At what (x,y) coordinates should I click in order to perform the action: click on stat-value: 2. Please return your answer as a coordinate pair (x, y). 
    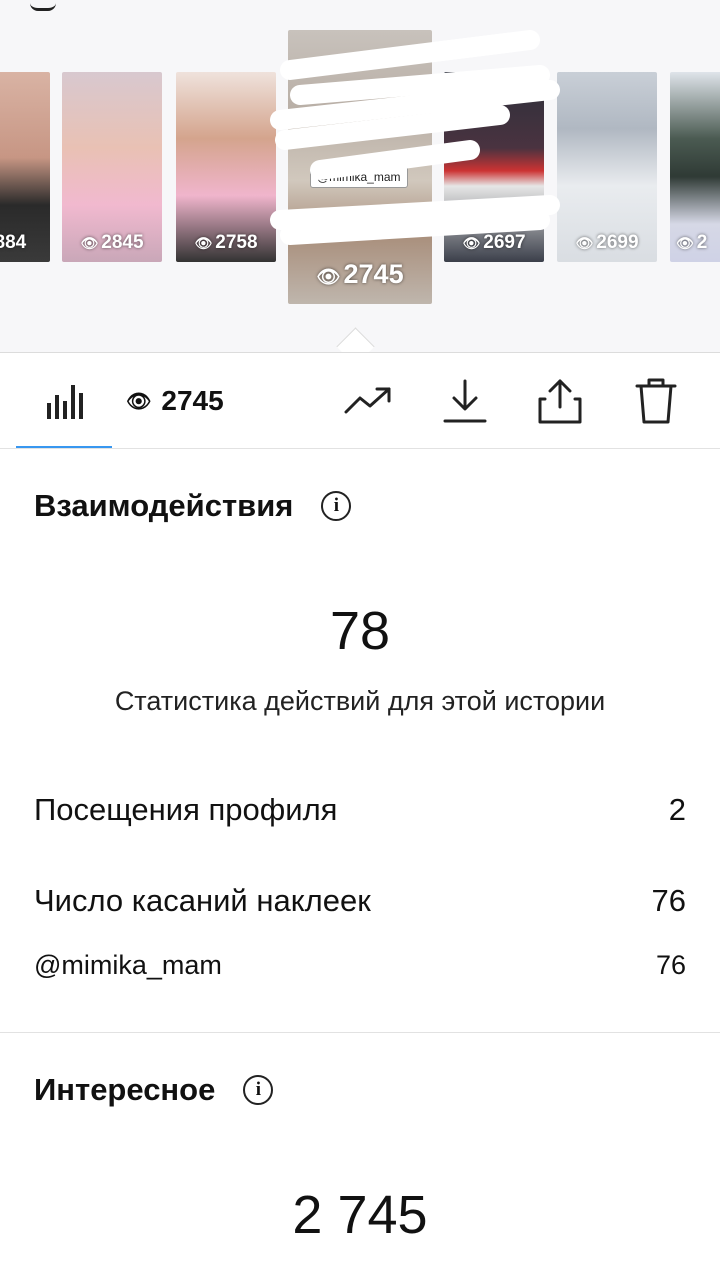
    Looking at the image, I should click on (677, 809).